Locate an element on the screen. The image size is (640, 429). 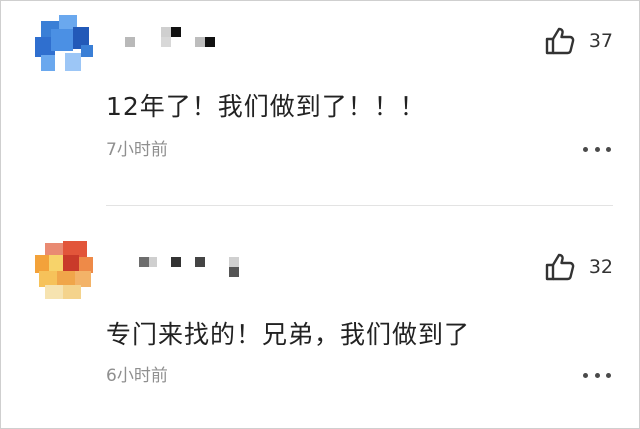
like-count: 37 is located at coordinates (600, 41).